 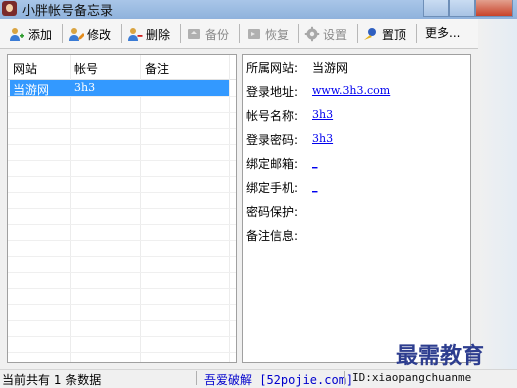 I want to click on edit-button-label: 修改, so click(x=99, y=34).